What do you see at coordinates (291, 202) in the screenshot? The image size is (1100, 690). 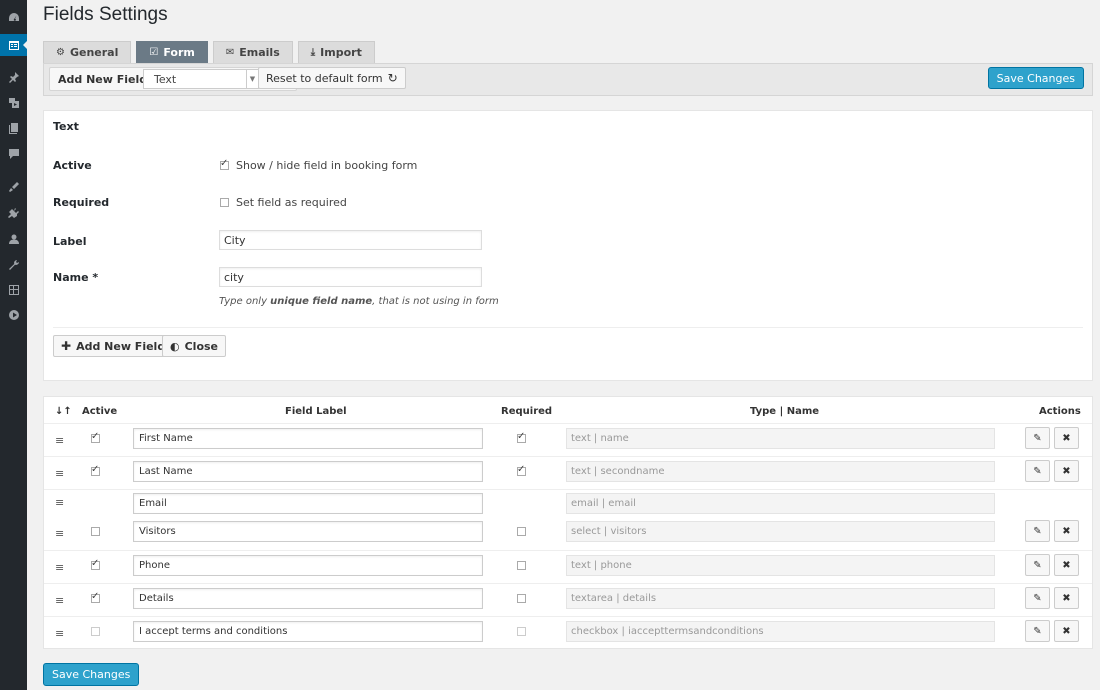 I see `required-checkbox-label: Set field as required` at bounding box center [291, 202].